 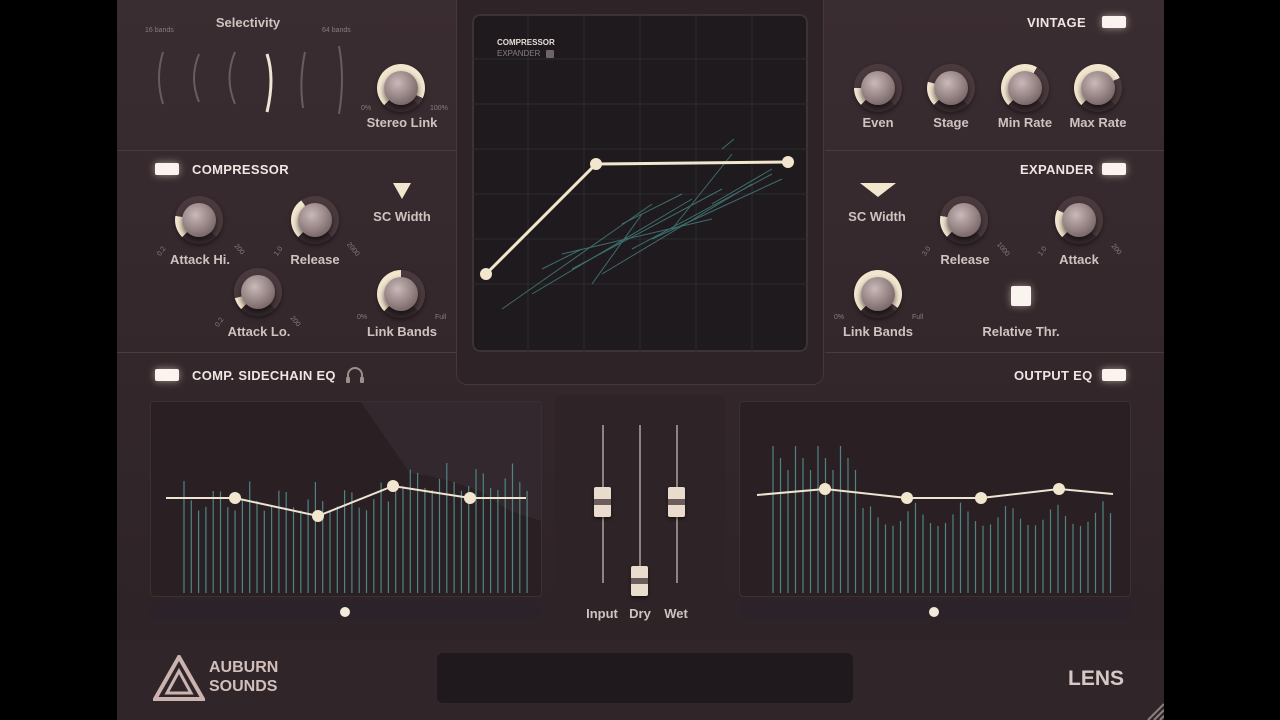 I want to click on selectivity-max-label: 64 bands, so click(x=336, y=30).